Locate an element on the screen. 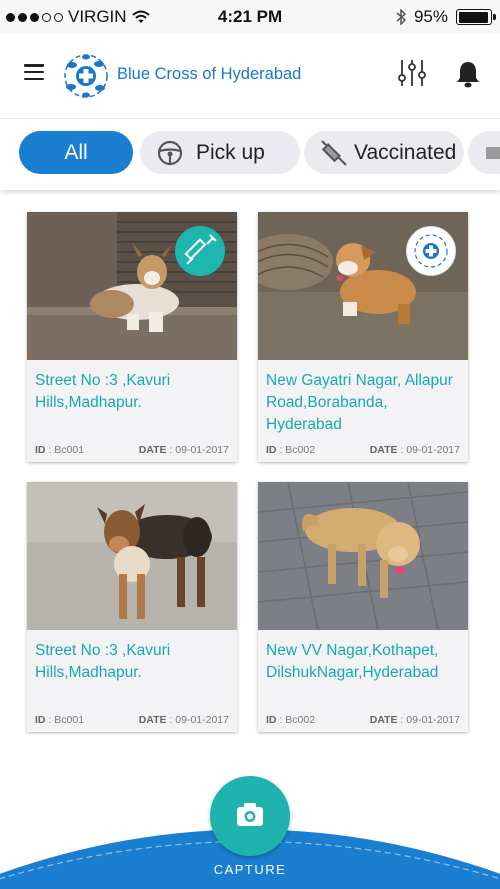  filter-chip-pick-up: Pick up is located at coordinates (220, 152).